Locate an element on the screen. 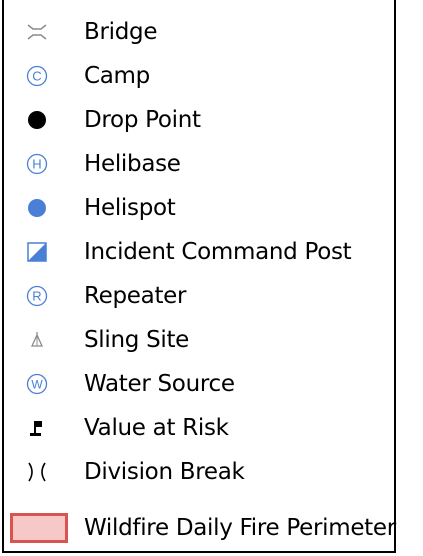 This screenshot has width=423, height=556. svg-text: C is located at coordinates (36, 76).